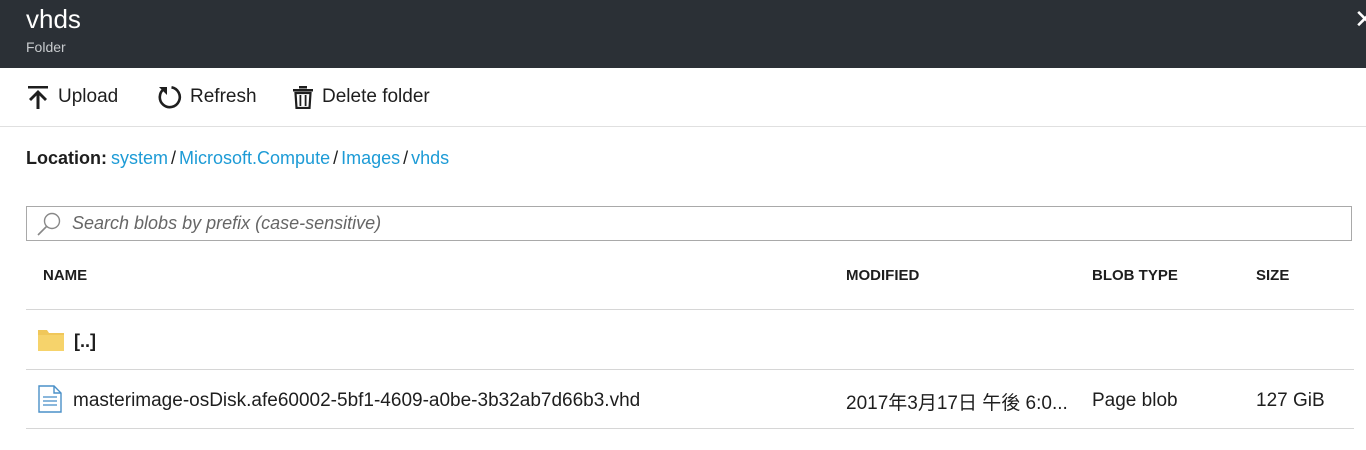  I want to click on column-header-modified: MODIFIED, so click(882, 275).